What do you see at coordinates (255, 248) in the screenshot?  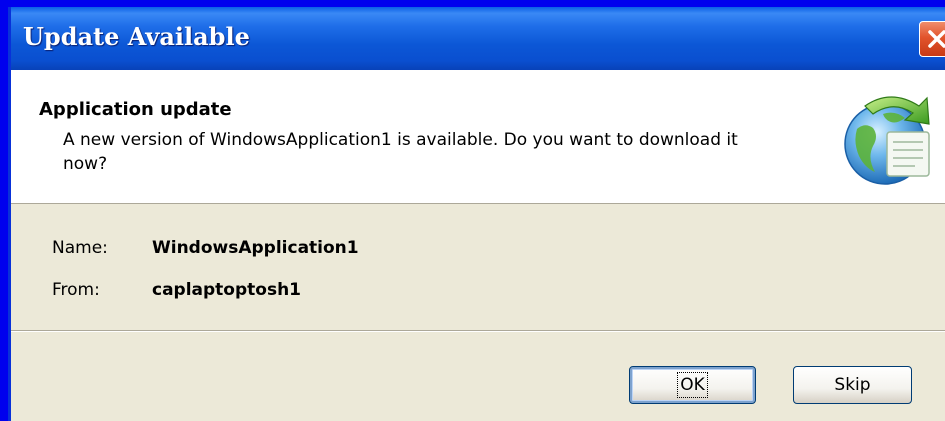 I see `name-value: WindowsApplication1` at bounding box center [255, 248].